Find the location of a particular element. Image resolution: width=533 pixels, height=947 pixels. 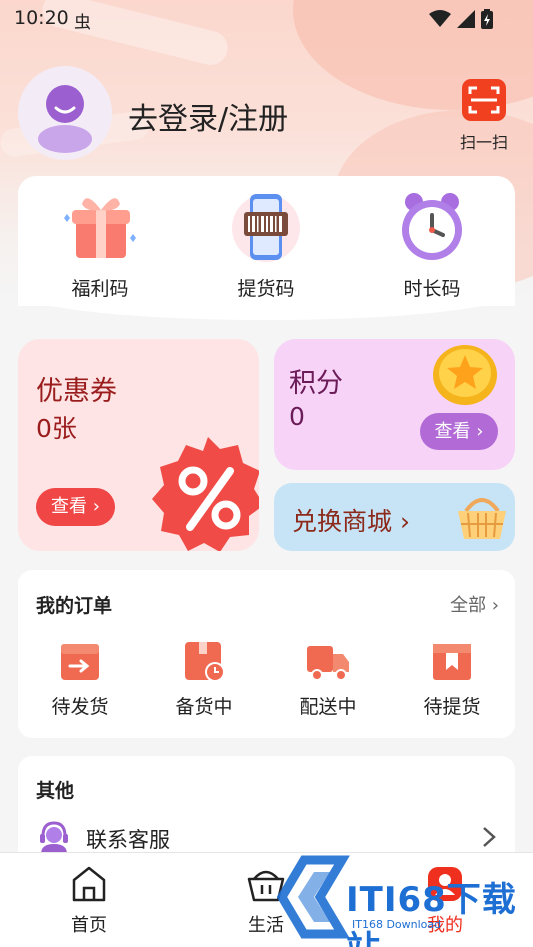

shopping-basket-icon is located at coordinates (482, 518).